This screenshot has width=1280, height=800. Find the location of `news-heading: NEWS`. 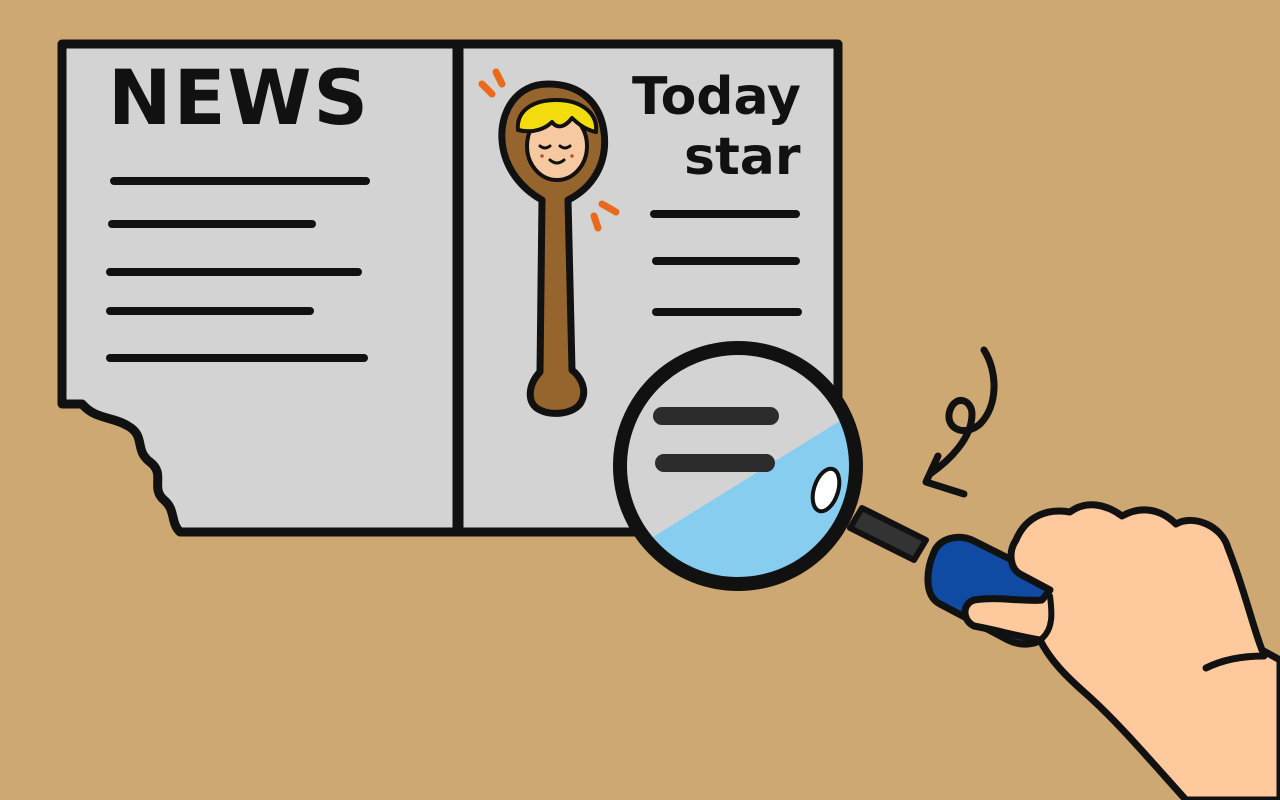

news-heading: NEWS is located at coordinates (239, 97).